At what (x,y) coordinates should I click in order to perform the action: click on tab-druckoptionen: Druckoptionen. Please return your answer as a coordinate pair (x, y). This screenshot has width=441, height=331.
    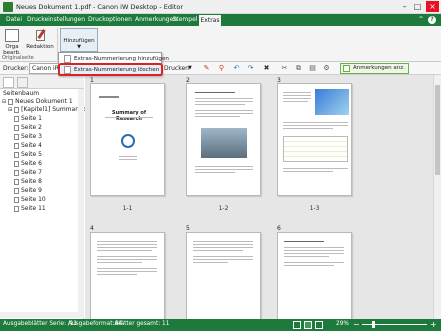
    Looking at the image, I should click on (110, 20).